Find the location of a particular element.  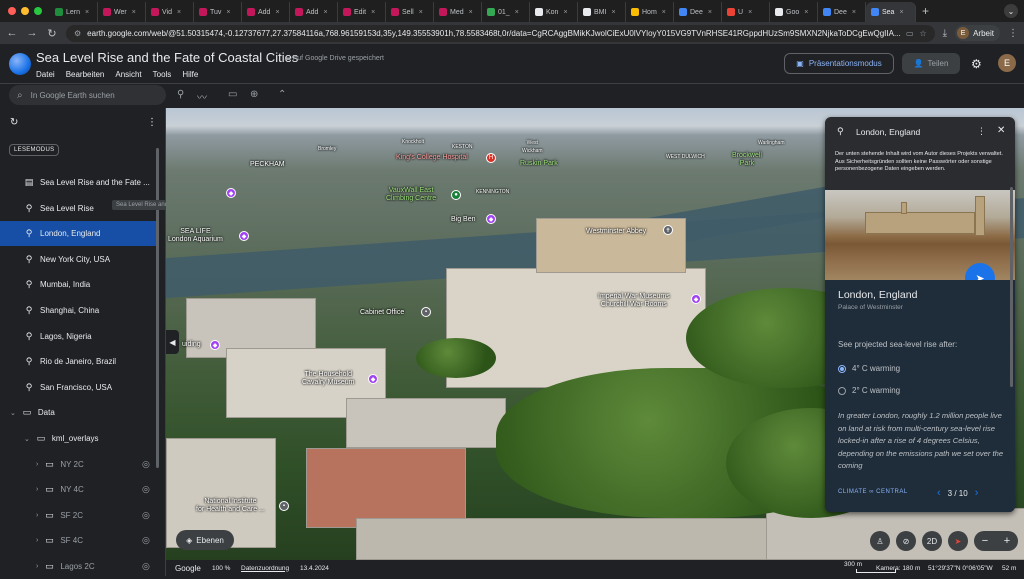

bookmark-star-icon: ☆ is located at coordinates (923, 33).